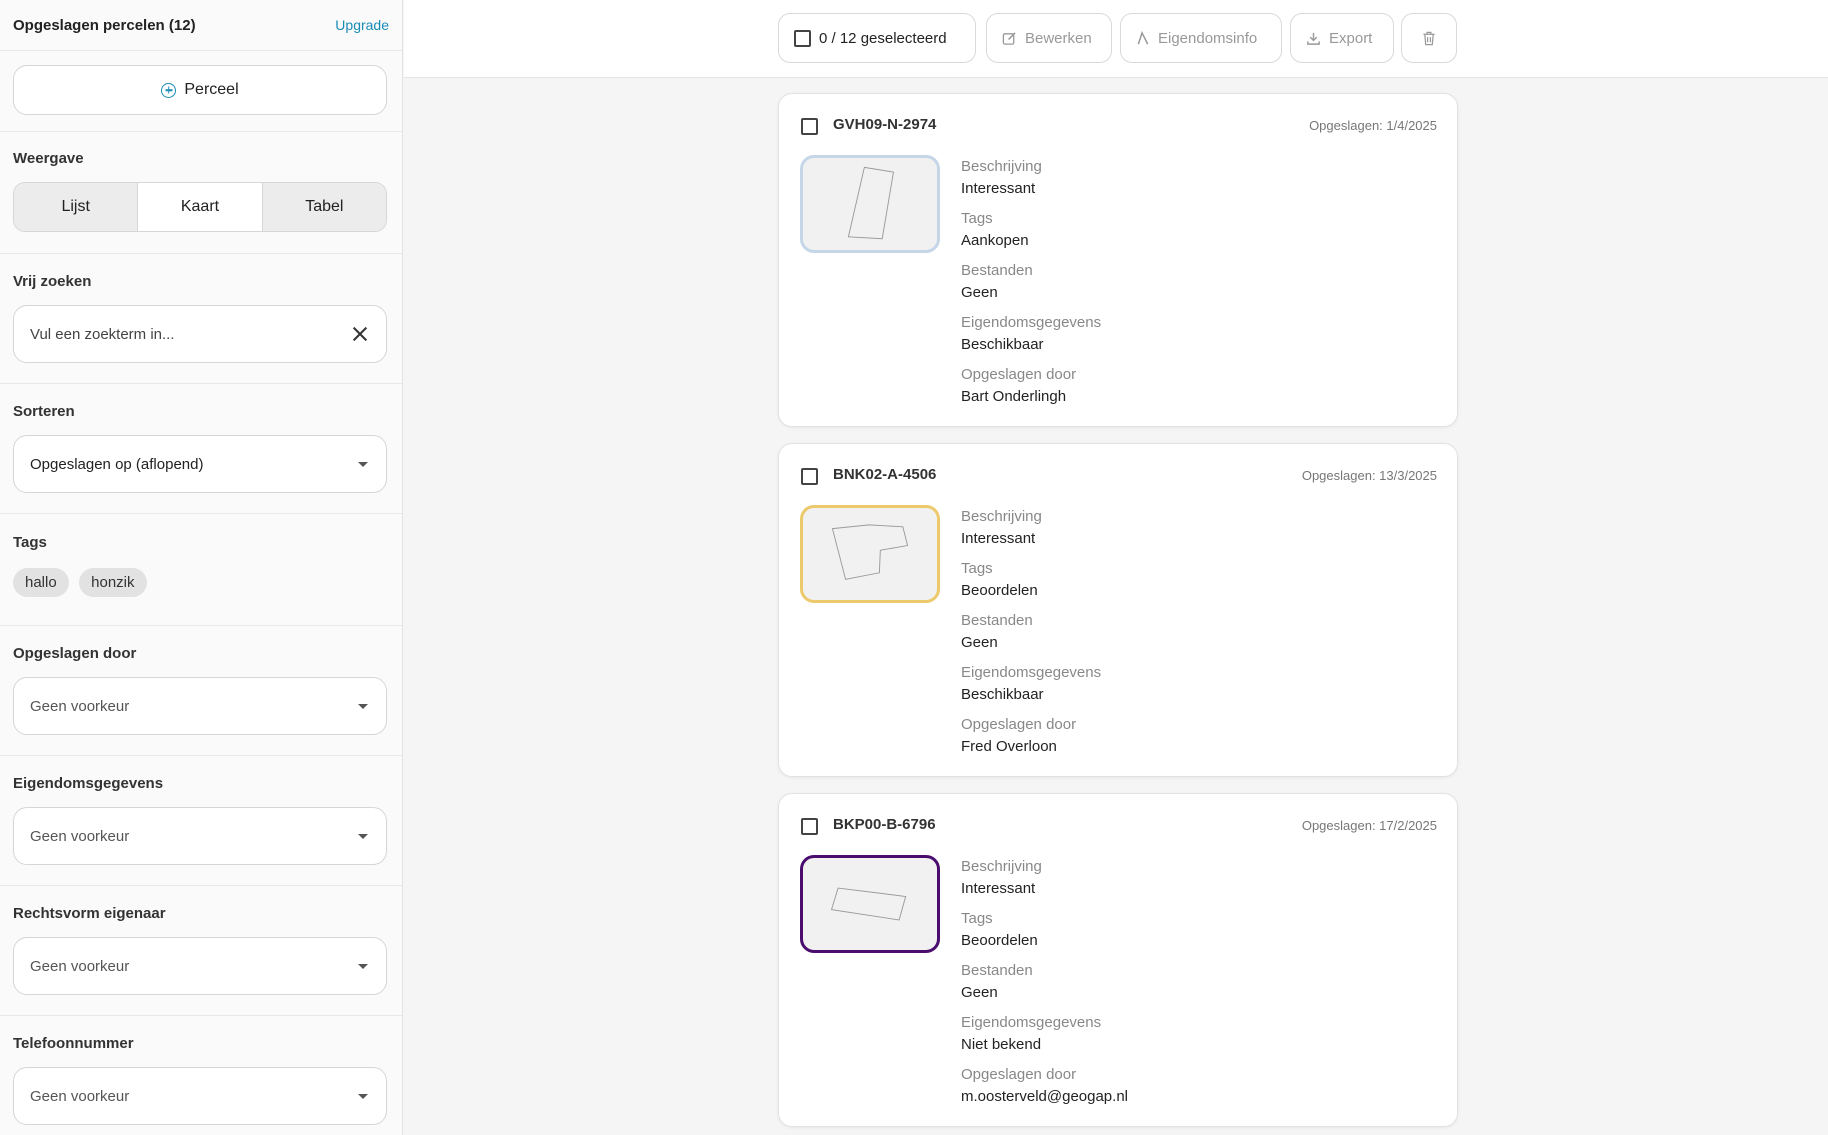  Describe the element at coordinates (362, 25) in the screenshot. I see `upgrade-link: Upgrade` at that location.